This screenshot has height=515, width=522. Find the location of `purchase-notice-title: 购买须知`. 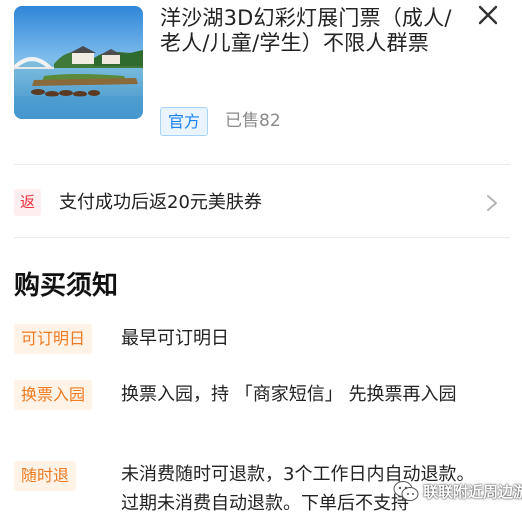

purchase-notice-title: 购买须知 is located at coordinates (66, 286).